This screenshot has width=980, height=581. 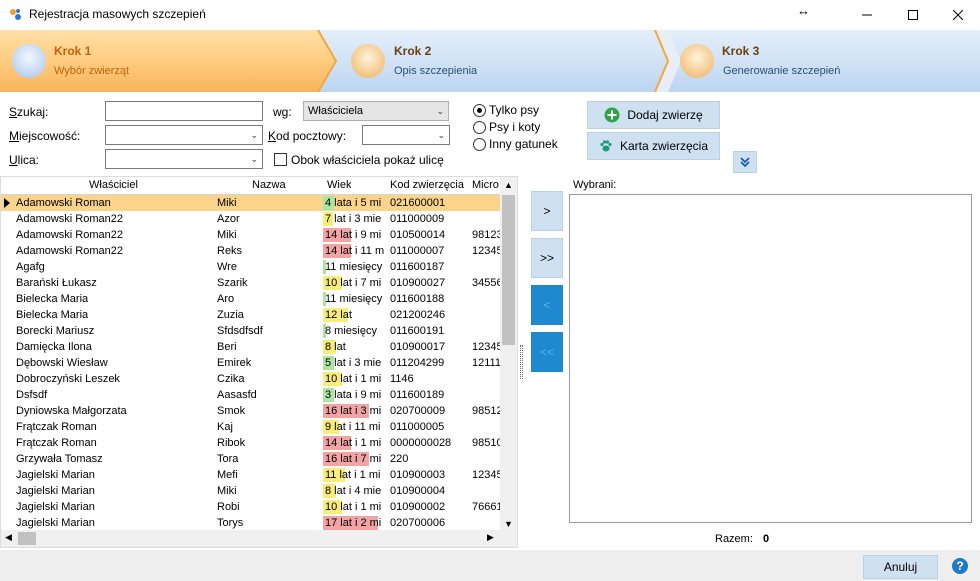 I want to click on age-text: 11 miesięcy, so click(x=354, y=299).